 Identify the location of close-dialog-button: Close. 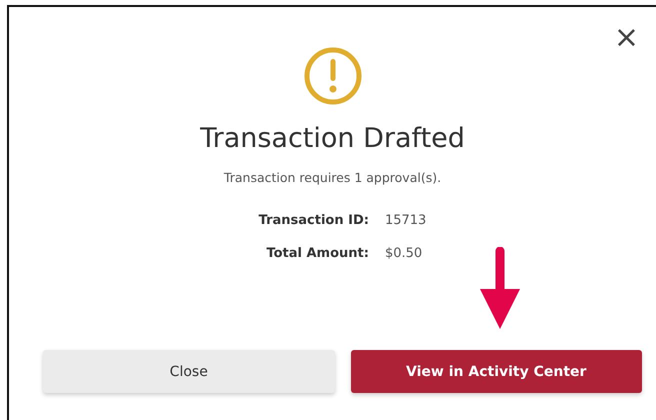
(188, 371).